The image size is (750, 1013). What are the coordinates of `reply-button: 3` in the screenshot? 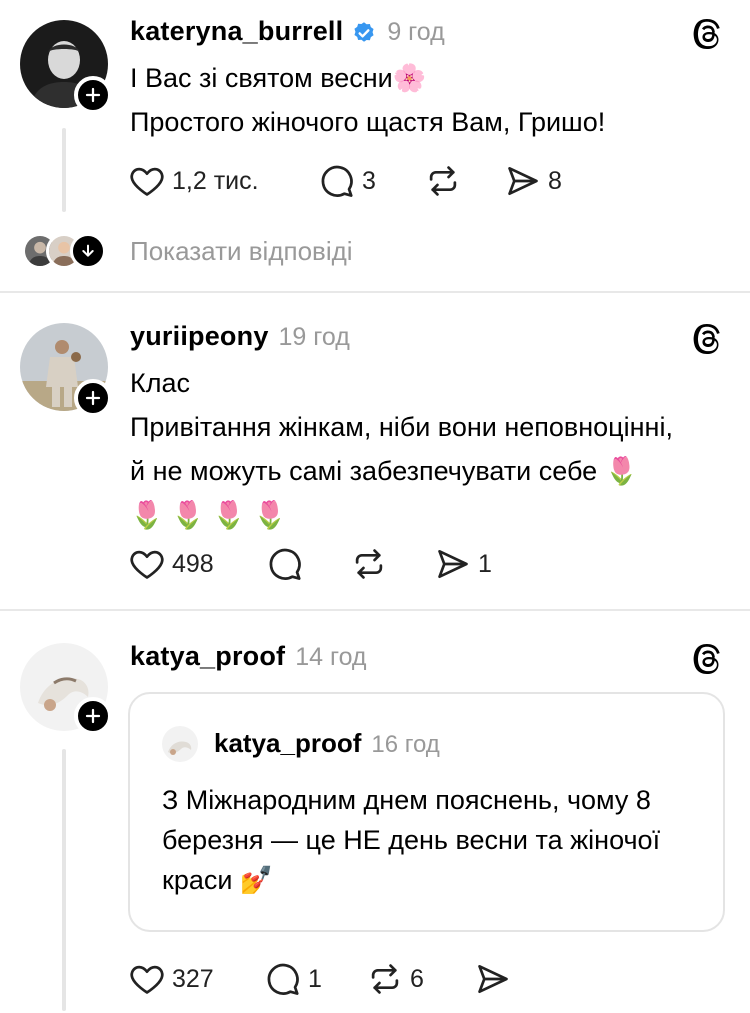 It's located at (371, 181).